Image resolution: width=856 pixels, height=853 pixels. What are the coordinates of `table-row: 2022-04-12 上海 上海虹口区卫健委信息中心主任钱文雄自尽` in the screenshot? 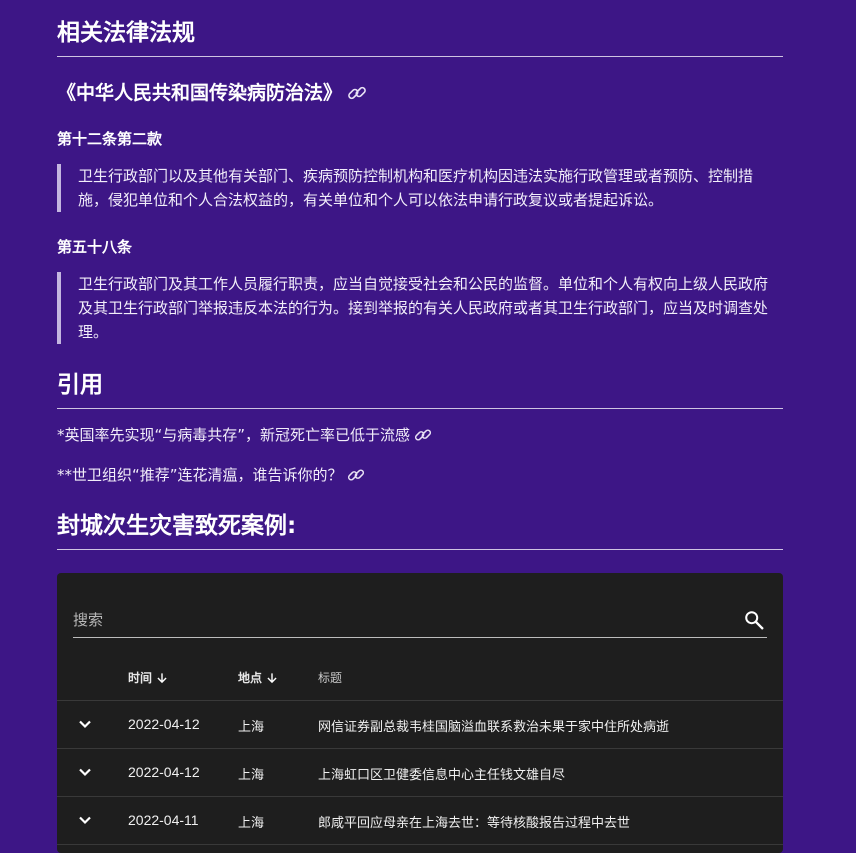 It's located at (420, 773).